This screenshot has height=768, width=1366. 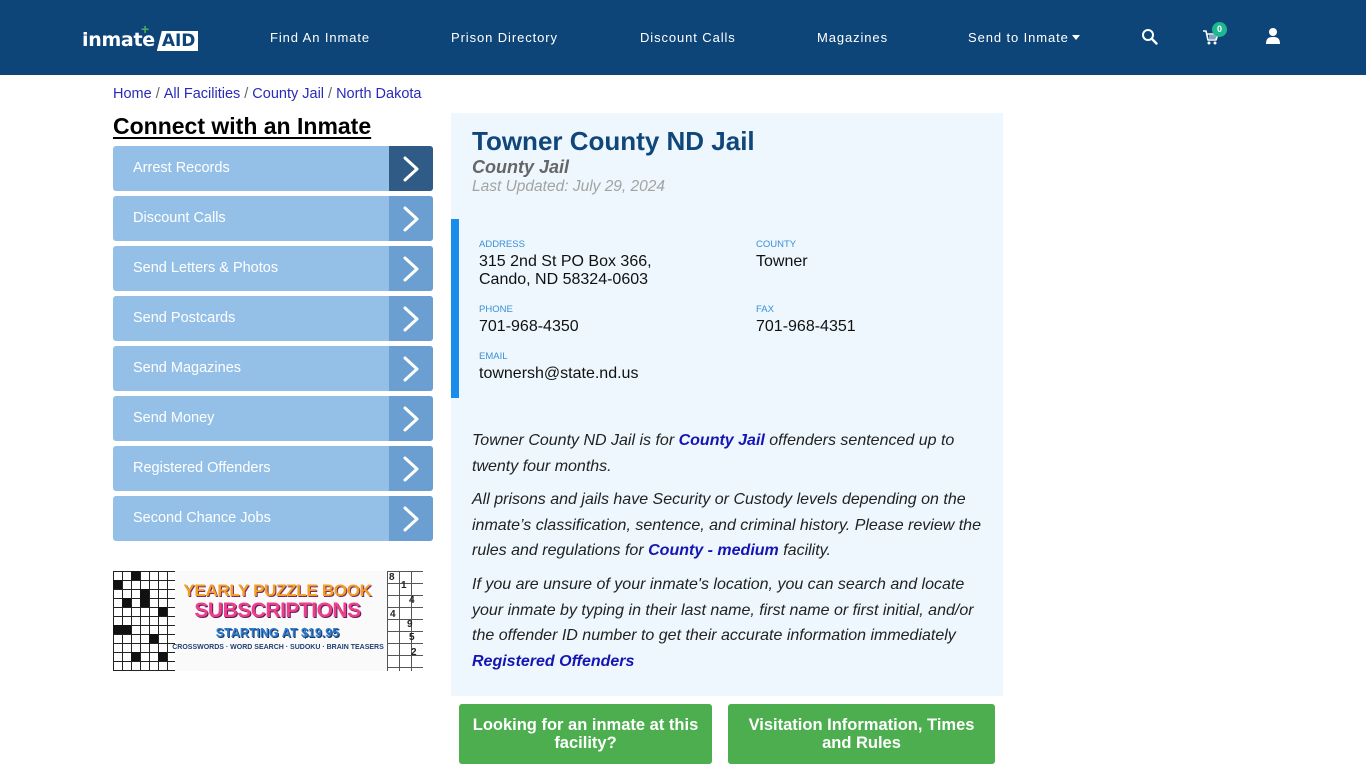 What do you see at coordinates (455, 308) in the screenshot?
I see `info-accent-bar` at bounding box center [455, 308].